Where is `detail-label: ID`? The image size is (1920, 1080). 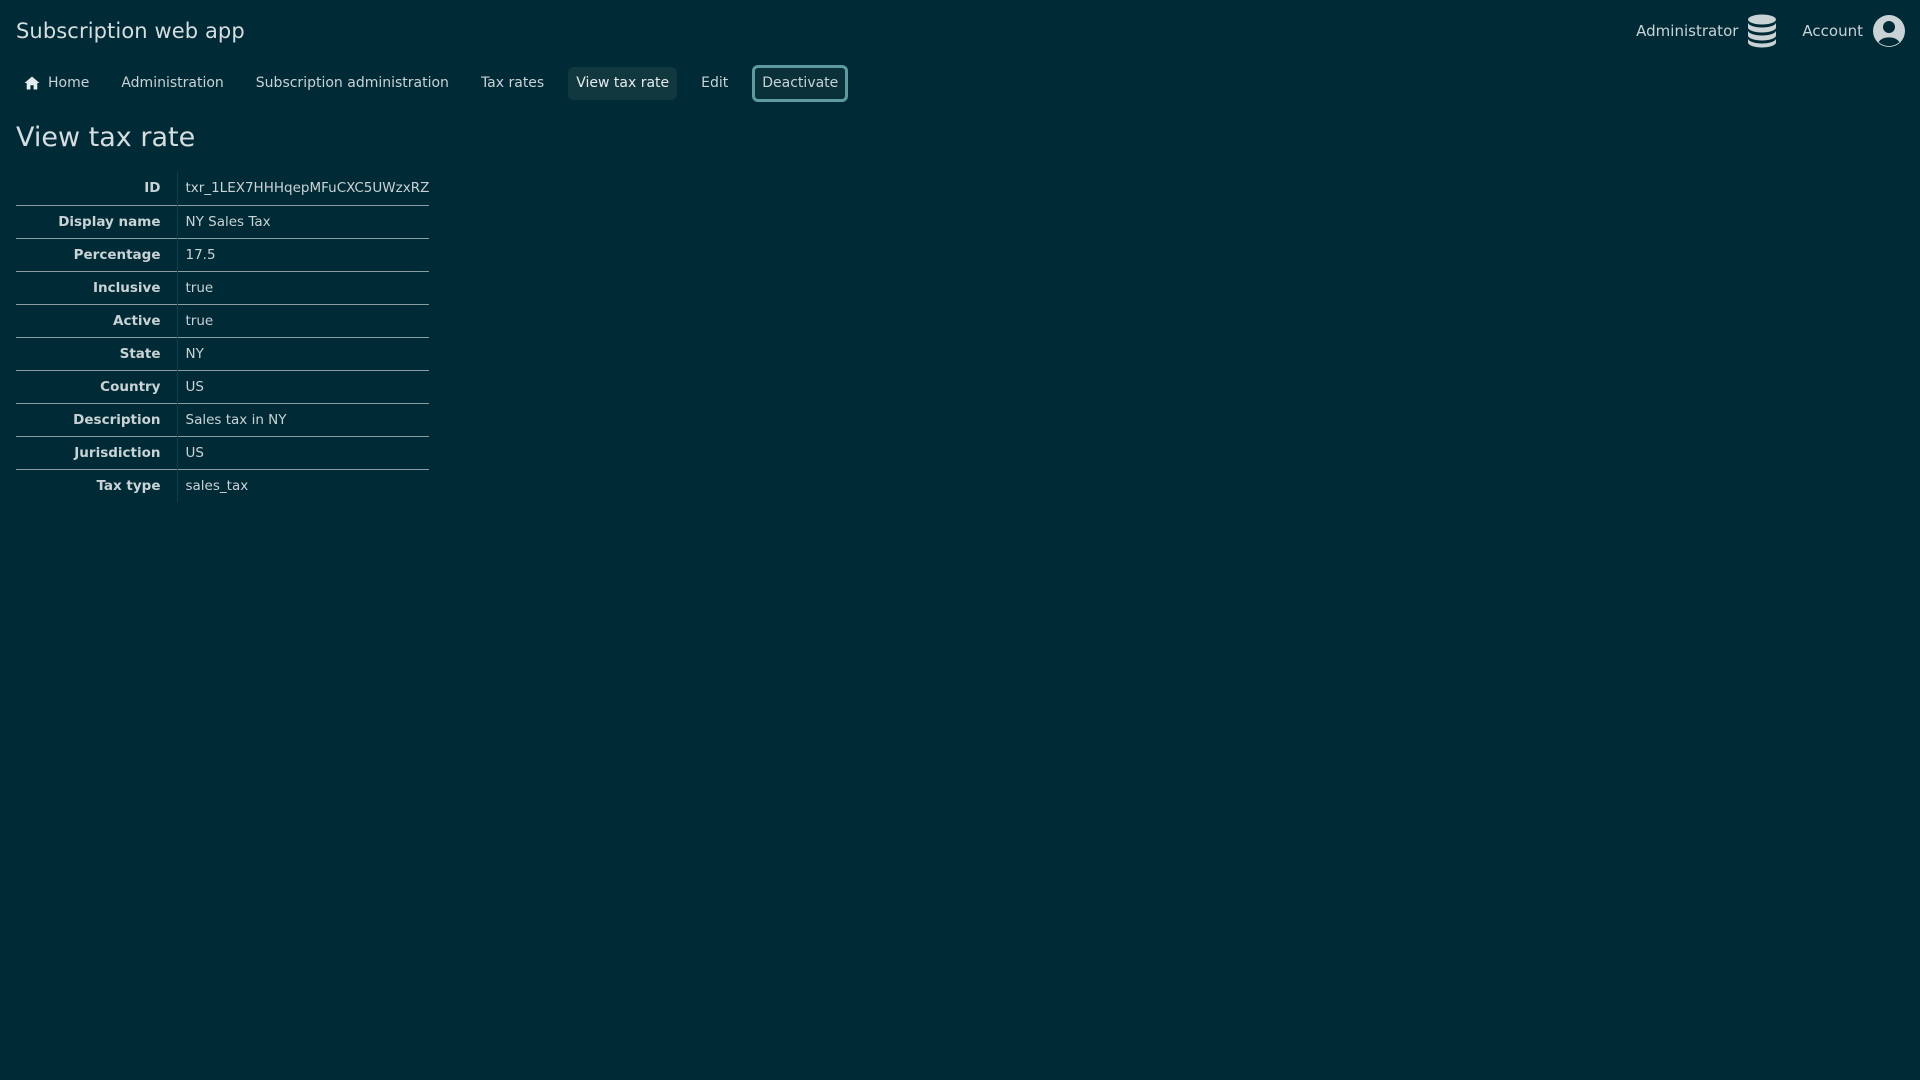
detail-label: ID is located at coordinates (152, 188).